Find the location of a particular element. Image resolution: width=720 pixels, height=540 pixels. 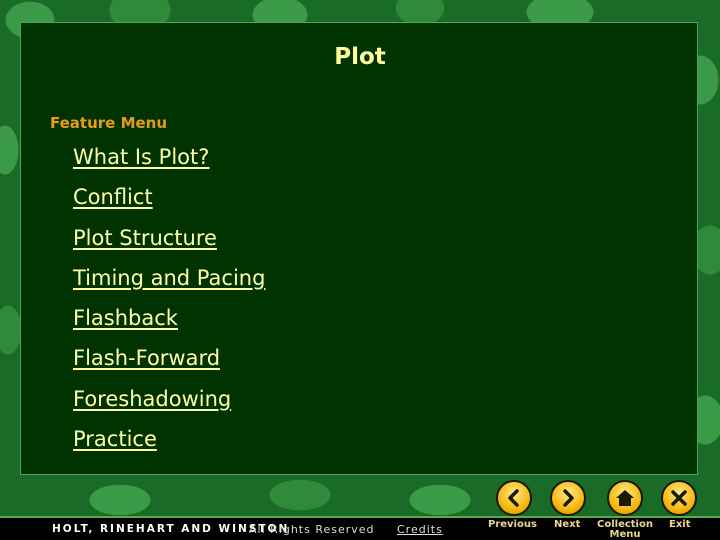

rights-text: All Rights Reserved is located at coordinates (312, 529).